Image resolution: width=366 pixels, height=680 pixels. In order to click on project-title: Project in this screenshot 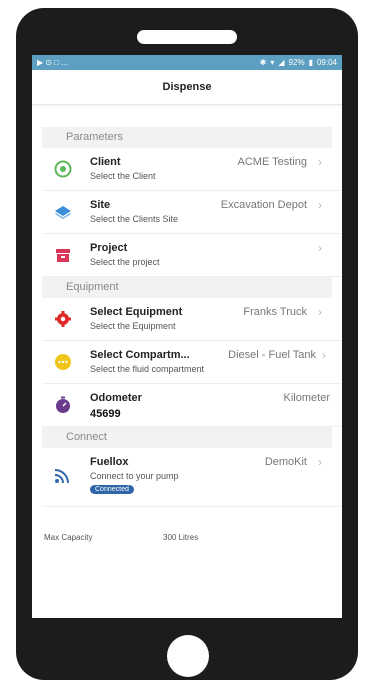, I will do `click(109, 248)`.